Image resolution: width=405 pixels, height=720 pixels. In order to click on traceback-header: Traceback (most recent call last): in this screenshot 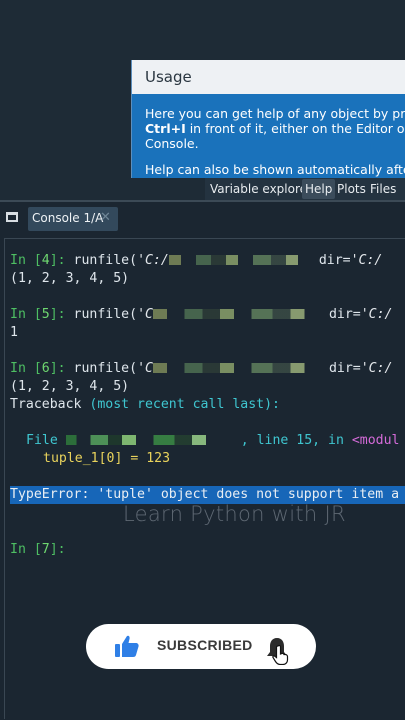, I will do `click(145, 404)`.